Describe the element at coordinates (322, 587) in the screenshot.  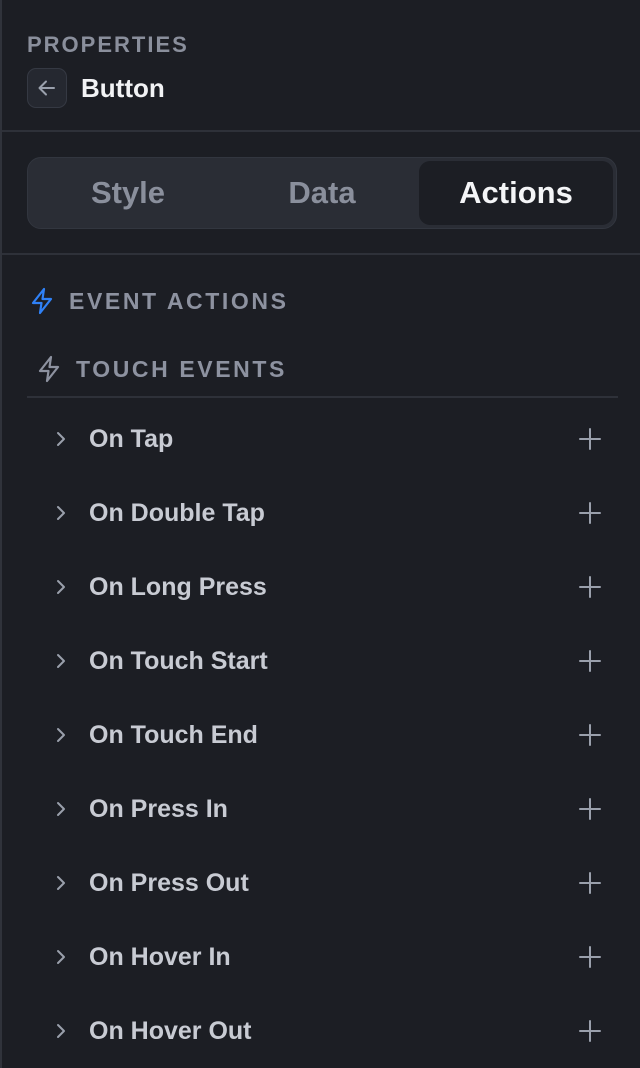
I see `event-row-on-long-press: On Long Press` at that location.